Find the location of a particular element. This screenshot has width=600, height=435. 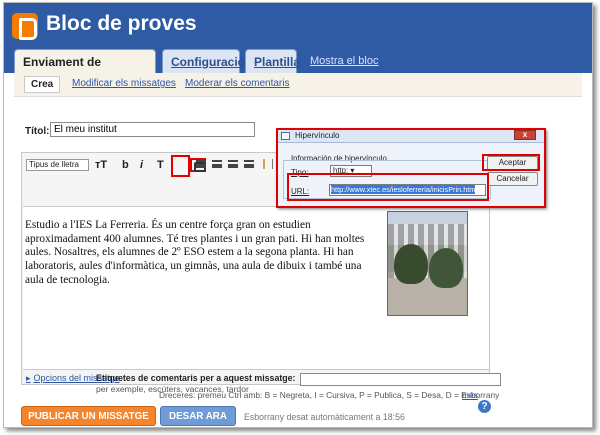

highlight-dialog is located at coordinates (411, 168).